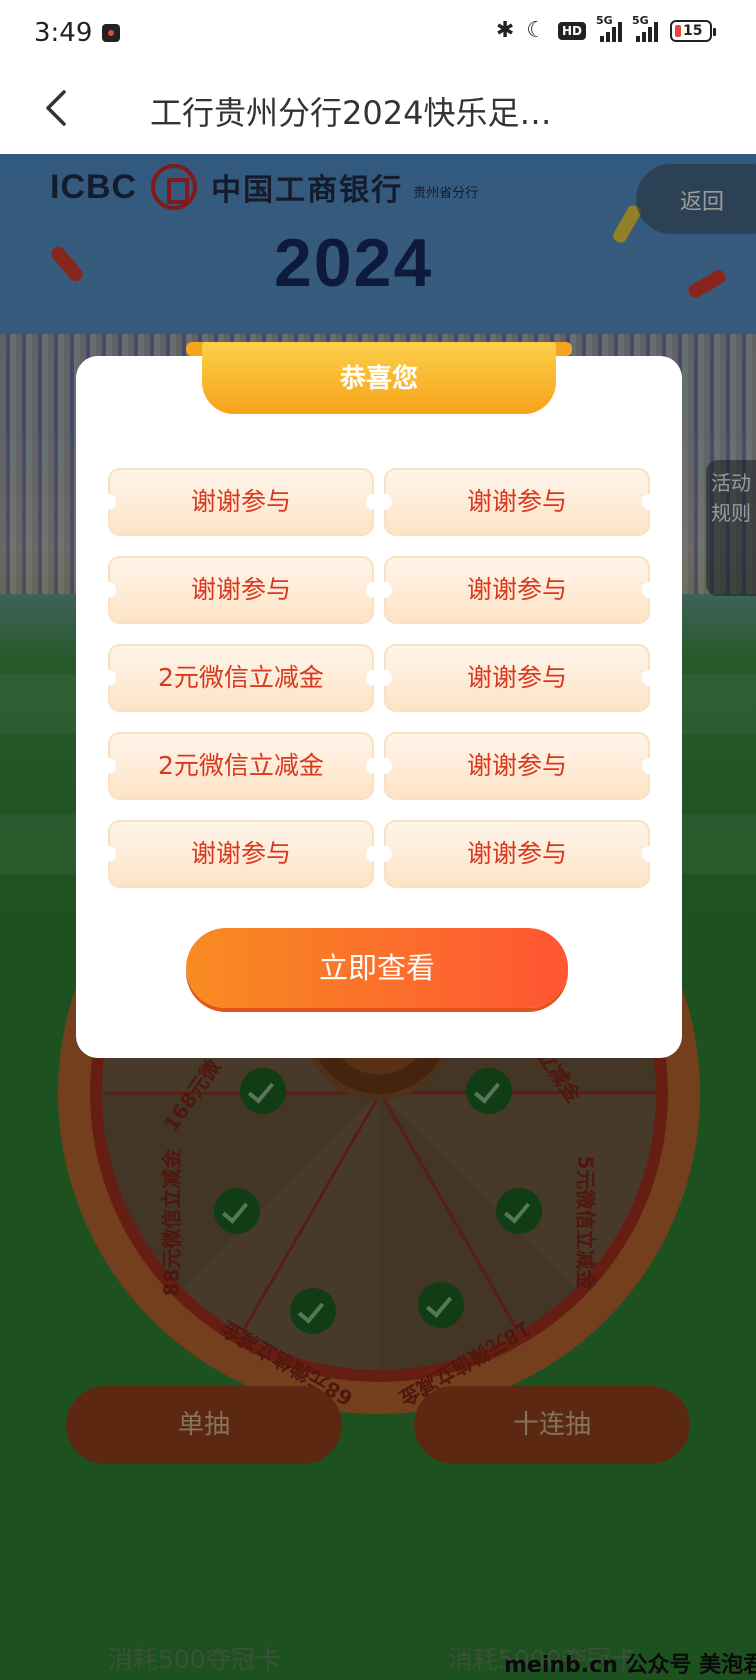  Describe the element at coordinates (378, 33) in the screenshot. I see `status-bar: 3:49 ✱ ☾ HD 5G 5G 15` at that location.